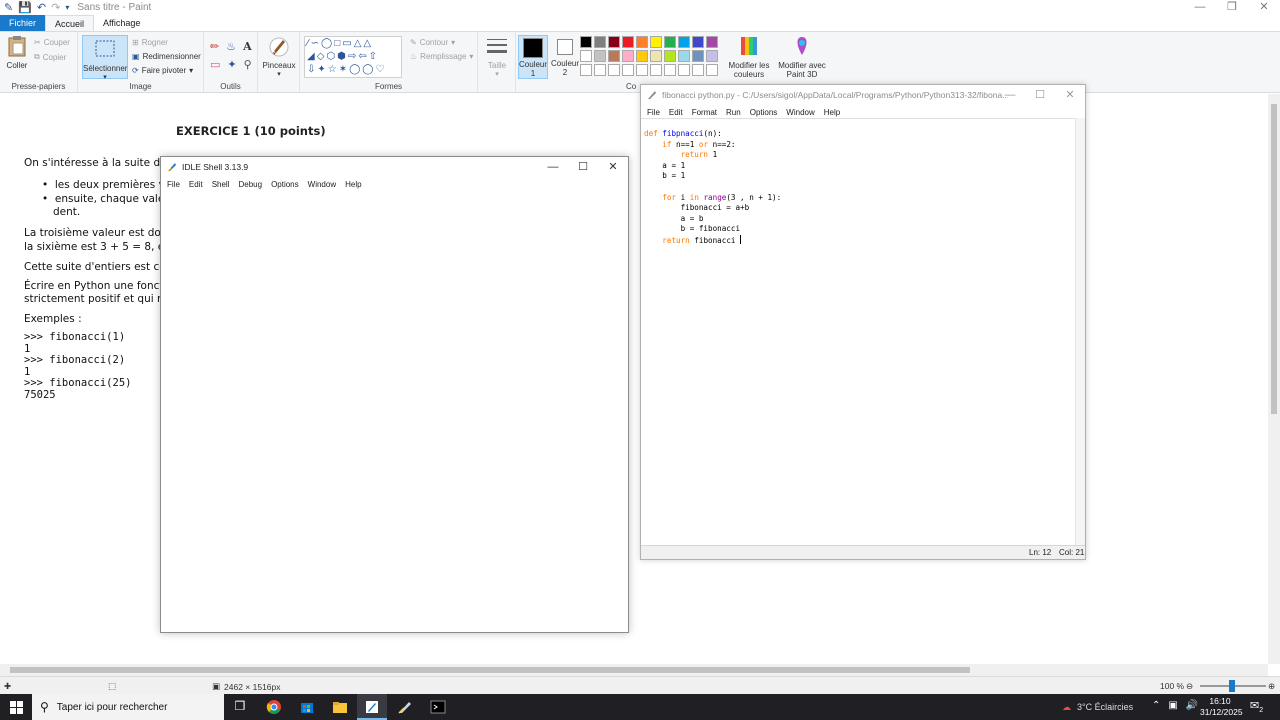  What do you see at coordinates (248, 64) in the screenshot?
I see `magnifier-icon: ⚲` at bounding box center [248, 64].